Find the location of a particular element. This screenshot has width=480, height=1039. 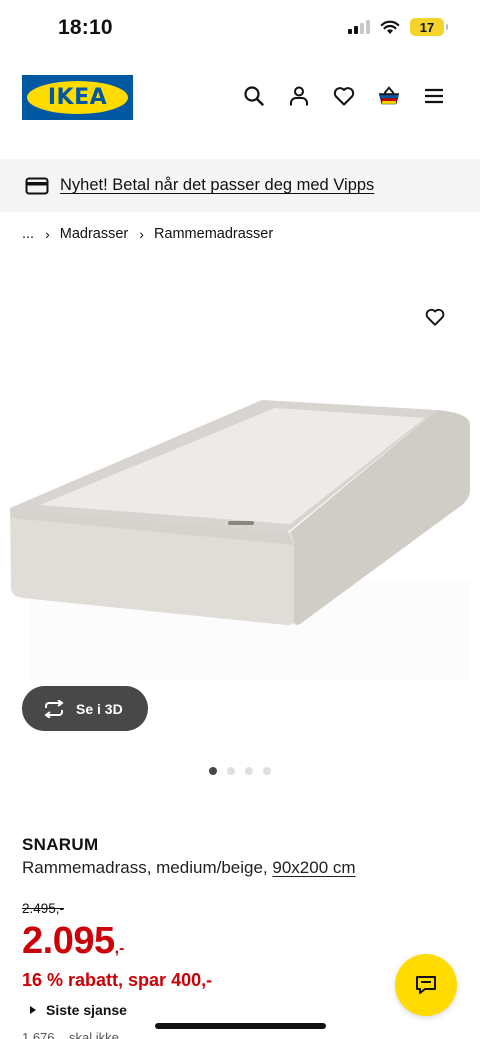

breadcrumb-item-madrasser: Madrasser is located at coordinates (94, 234).